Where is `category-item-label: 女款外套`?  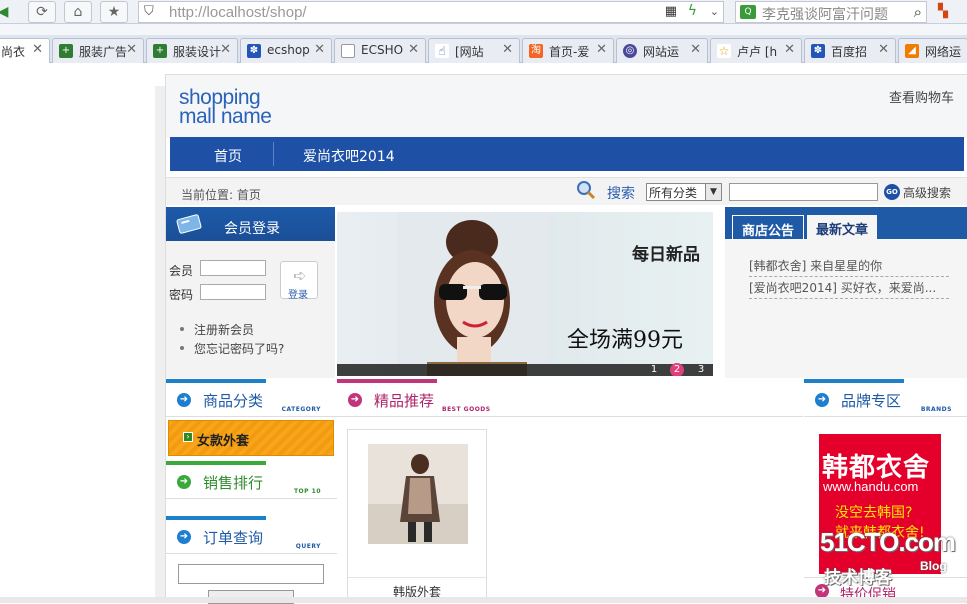 category-item-label: 女款外套 is located at coordinates (223, 441).